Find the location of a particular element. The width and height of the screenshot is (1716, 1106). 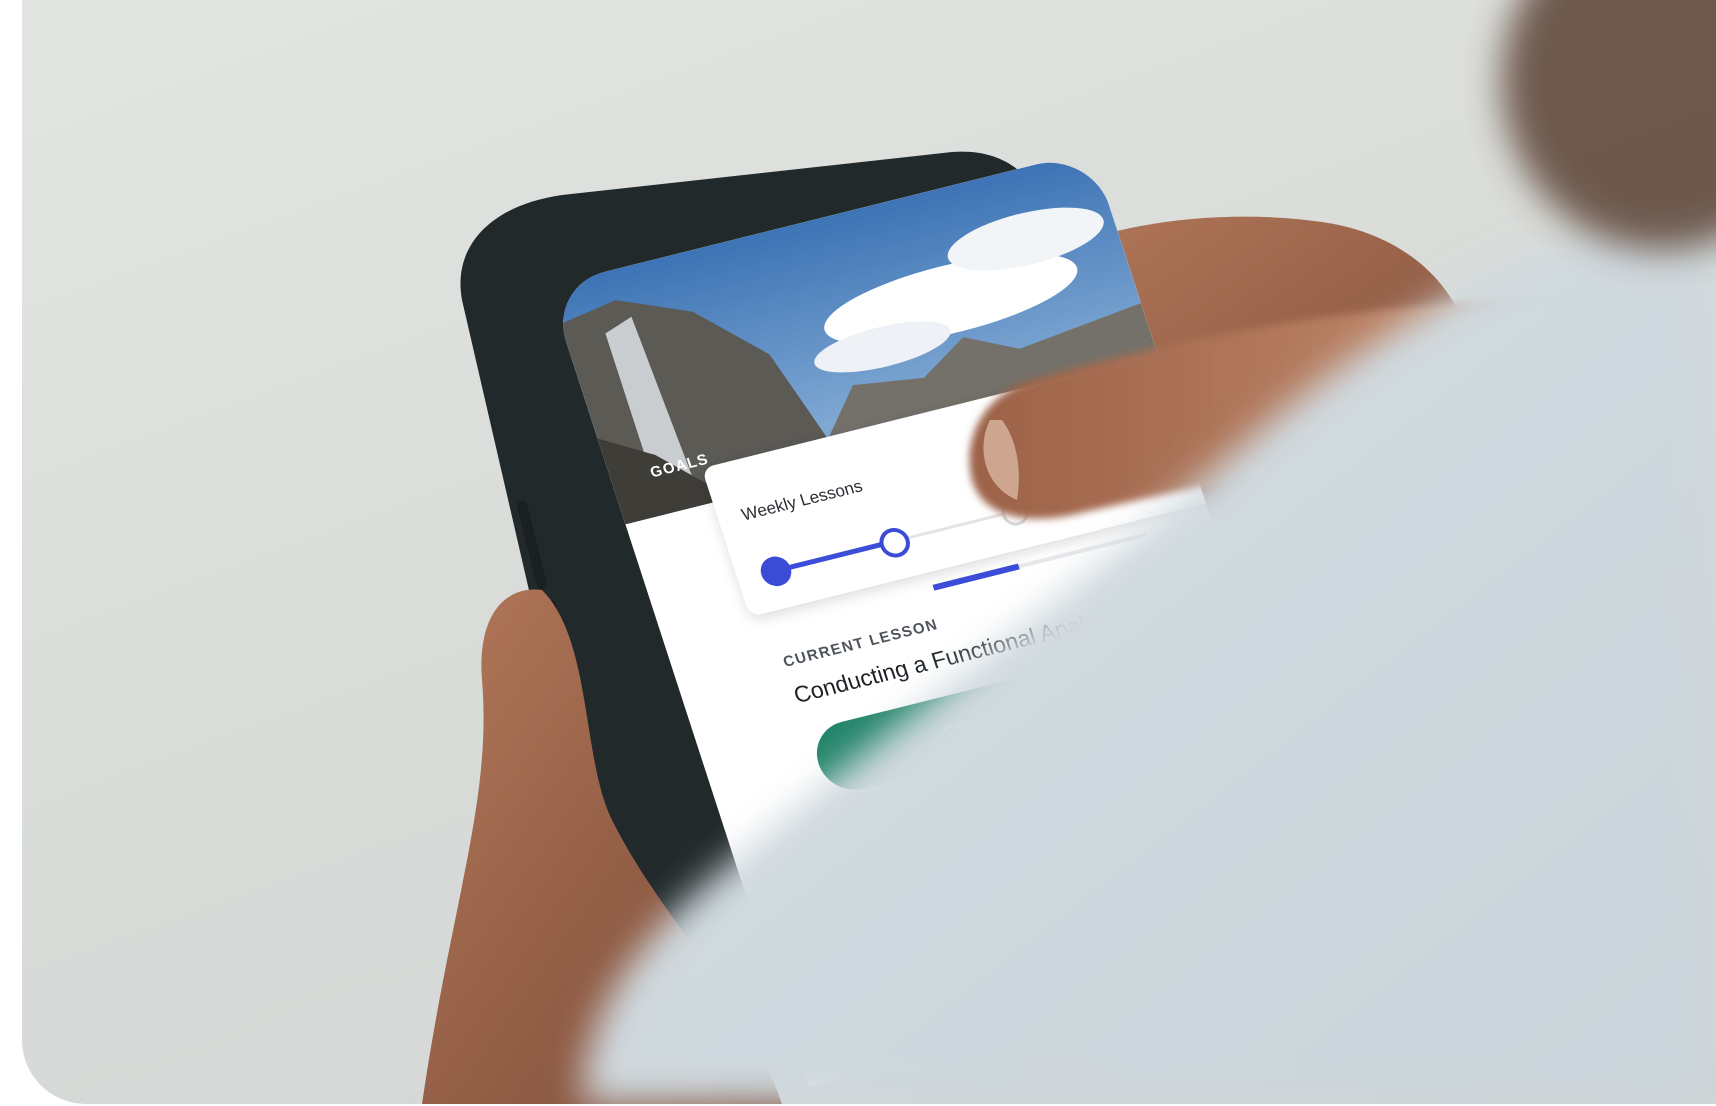

goal-step-completed is located at coordinates (776, 571).